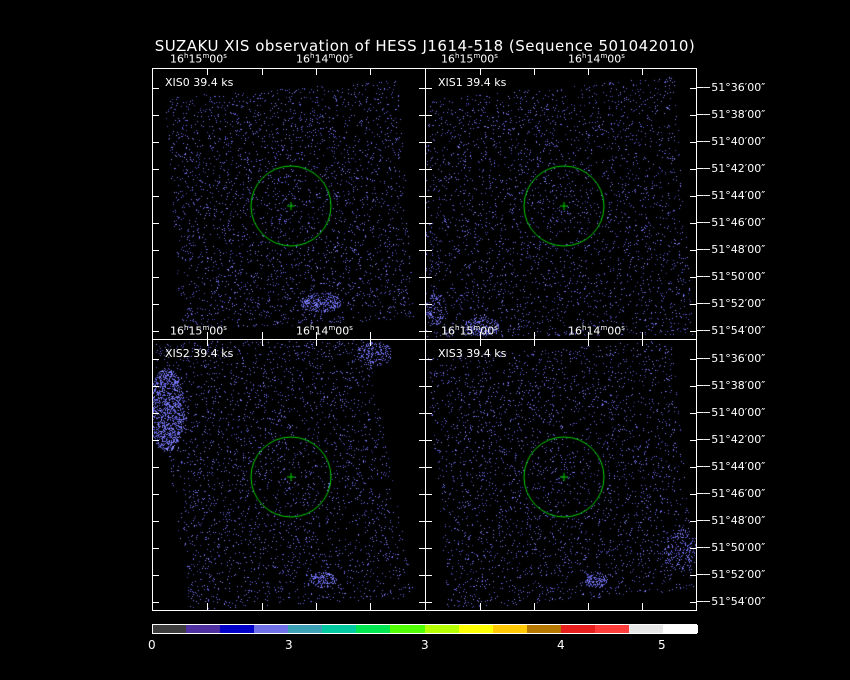  What do you see at coordinates (424, 629) in the screenshot?
I see `colorbar-frame` at bounding box center [424, 629].